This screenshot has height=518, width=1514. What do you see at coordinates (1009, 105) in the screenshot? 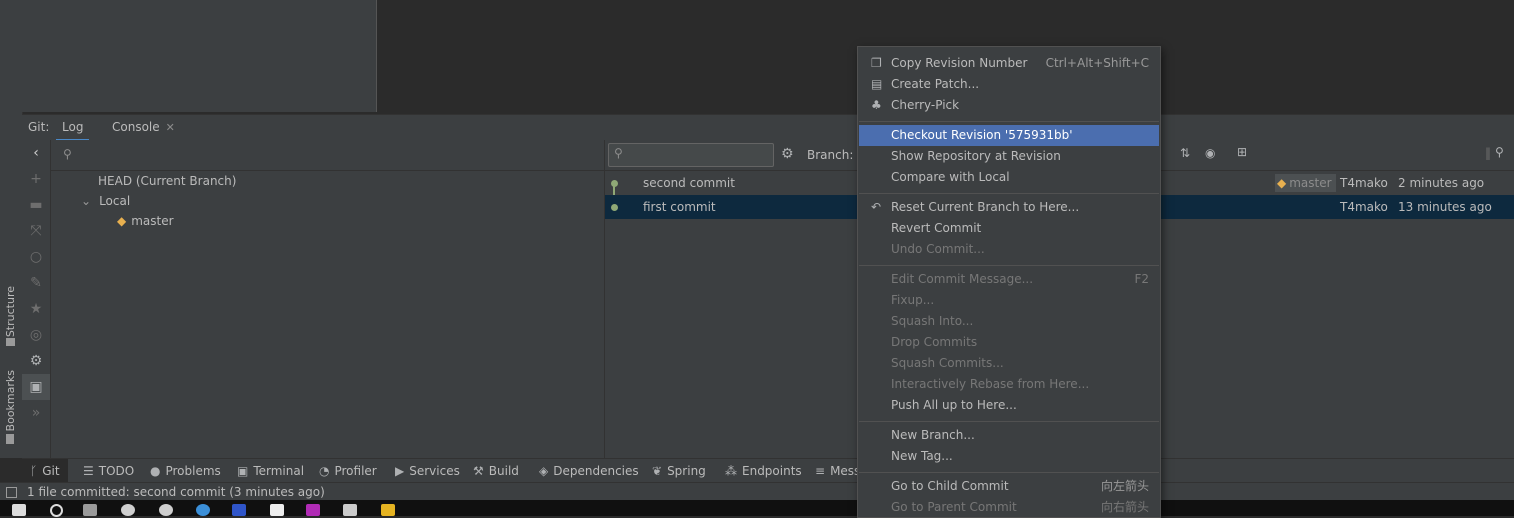
I see `menu-cherry-pick: ♣ Cherry-Pick` at bounding box center [1009, 105].